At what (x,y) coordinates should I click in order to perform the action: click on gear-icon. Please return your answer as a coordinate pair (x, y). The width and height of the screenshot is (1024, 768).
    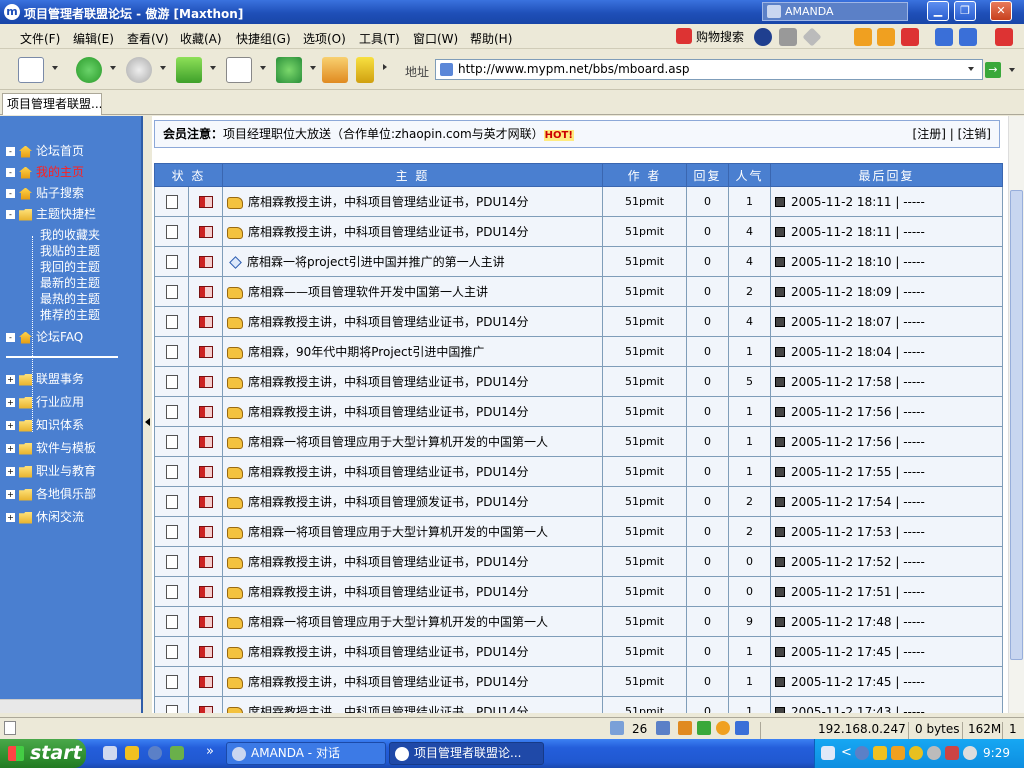
    Looking at the image, I should click on (723, 728).